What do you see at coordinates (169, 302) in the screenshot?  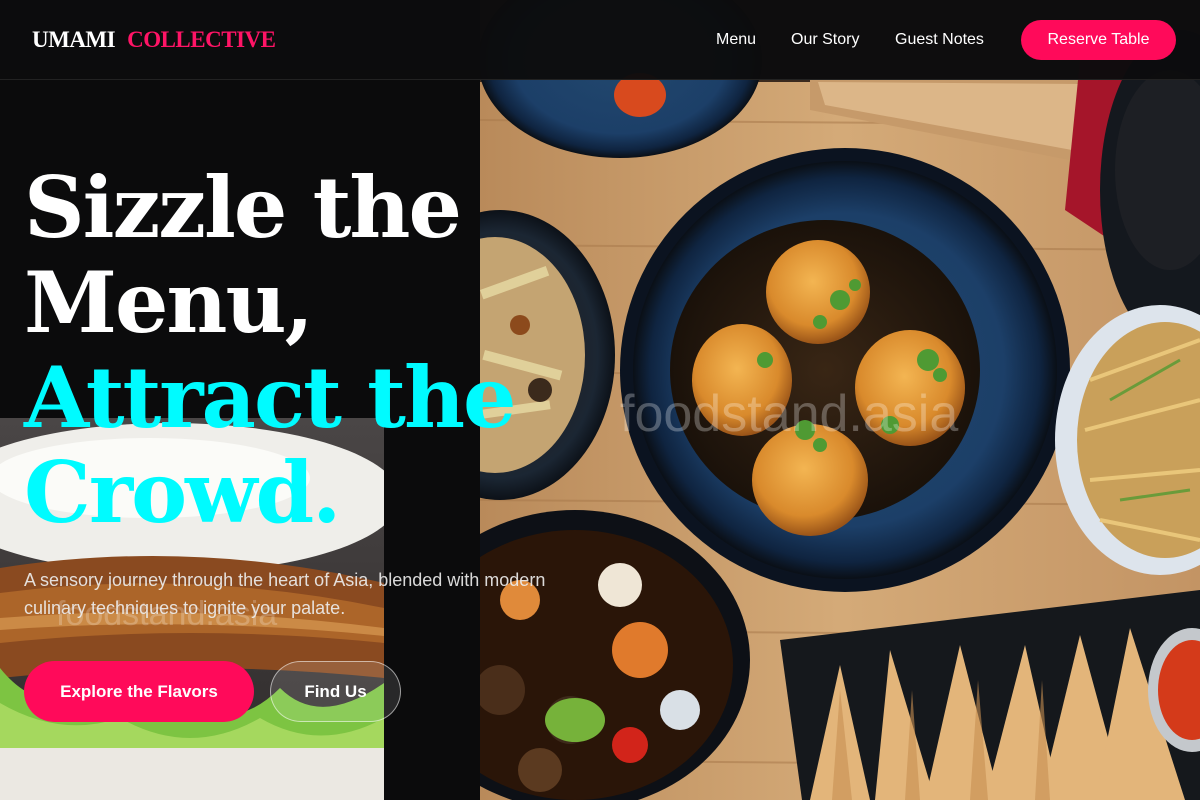 I see `hero-line-2: Menu,` at bounding box center [169, 302].